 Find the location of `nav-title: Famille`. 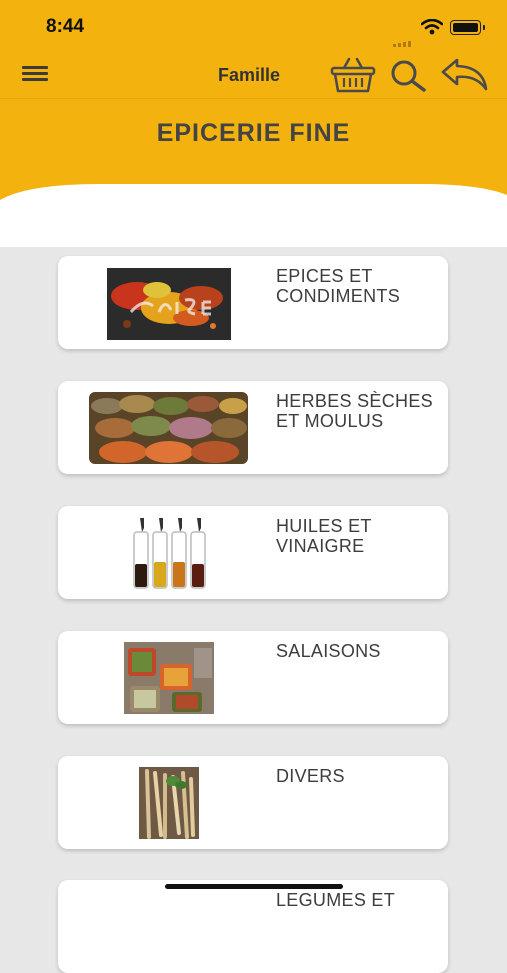

nav-title: Famille is located at coordinates (249, 75).